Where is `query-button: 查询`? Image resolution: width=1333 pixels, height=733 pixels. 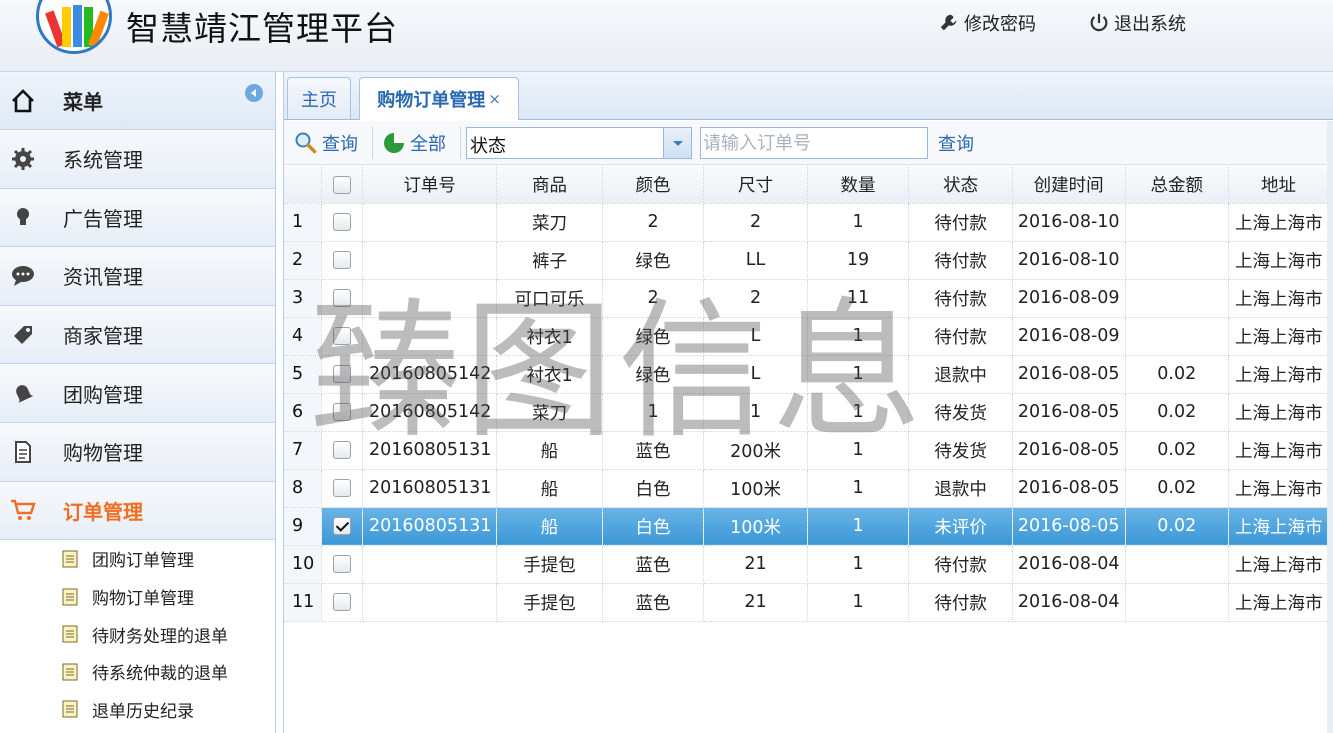 query-button: 查询 is located at coordinates (326, 143).